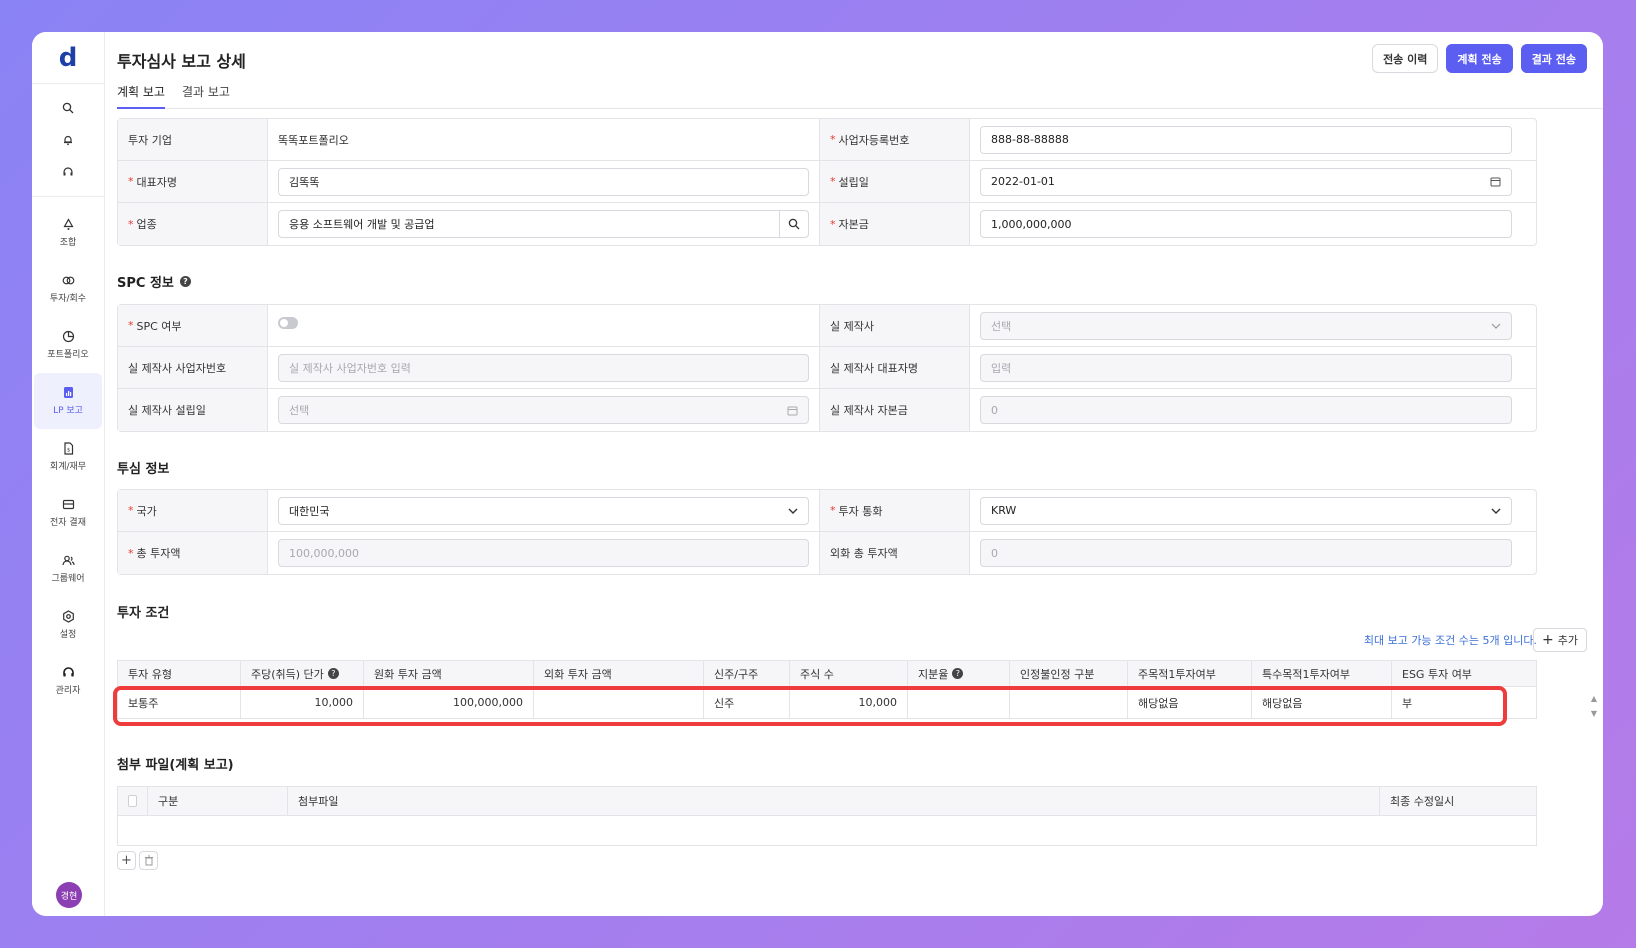  Describe the element at coordinates (68, 345) in the screenshot. I see `sidebar-item-portfolio: 포트폴리오` at that location.